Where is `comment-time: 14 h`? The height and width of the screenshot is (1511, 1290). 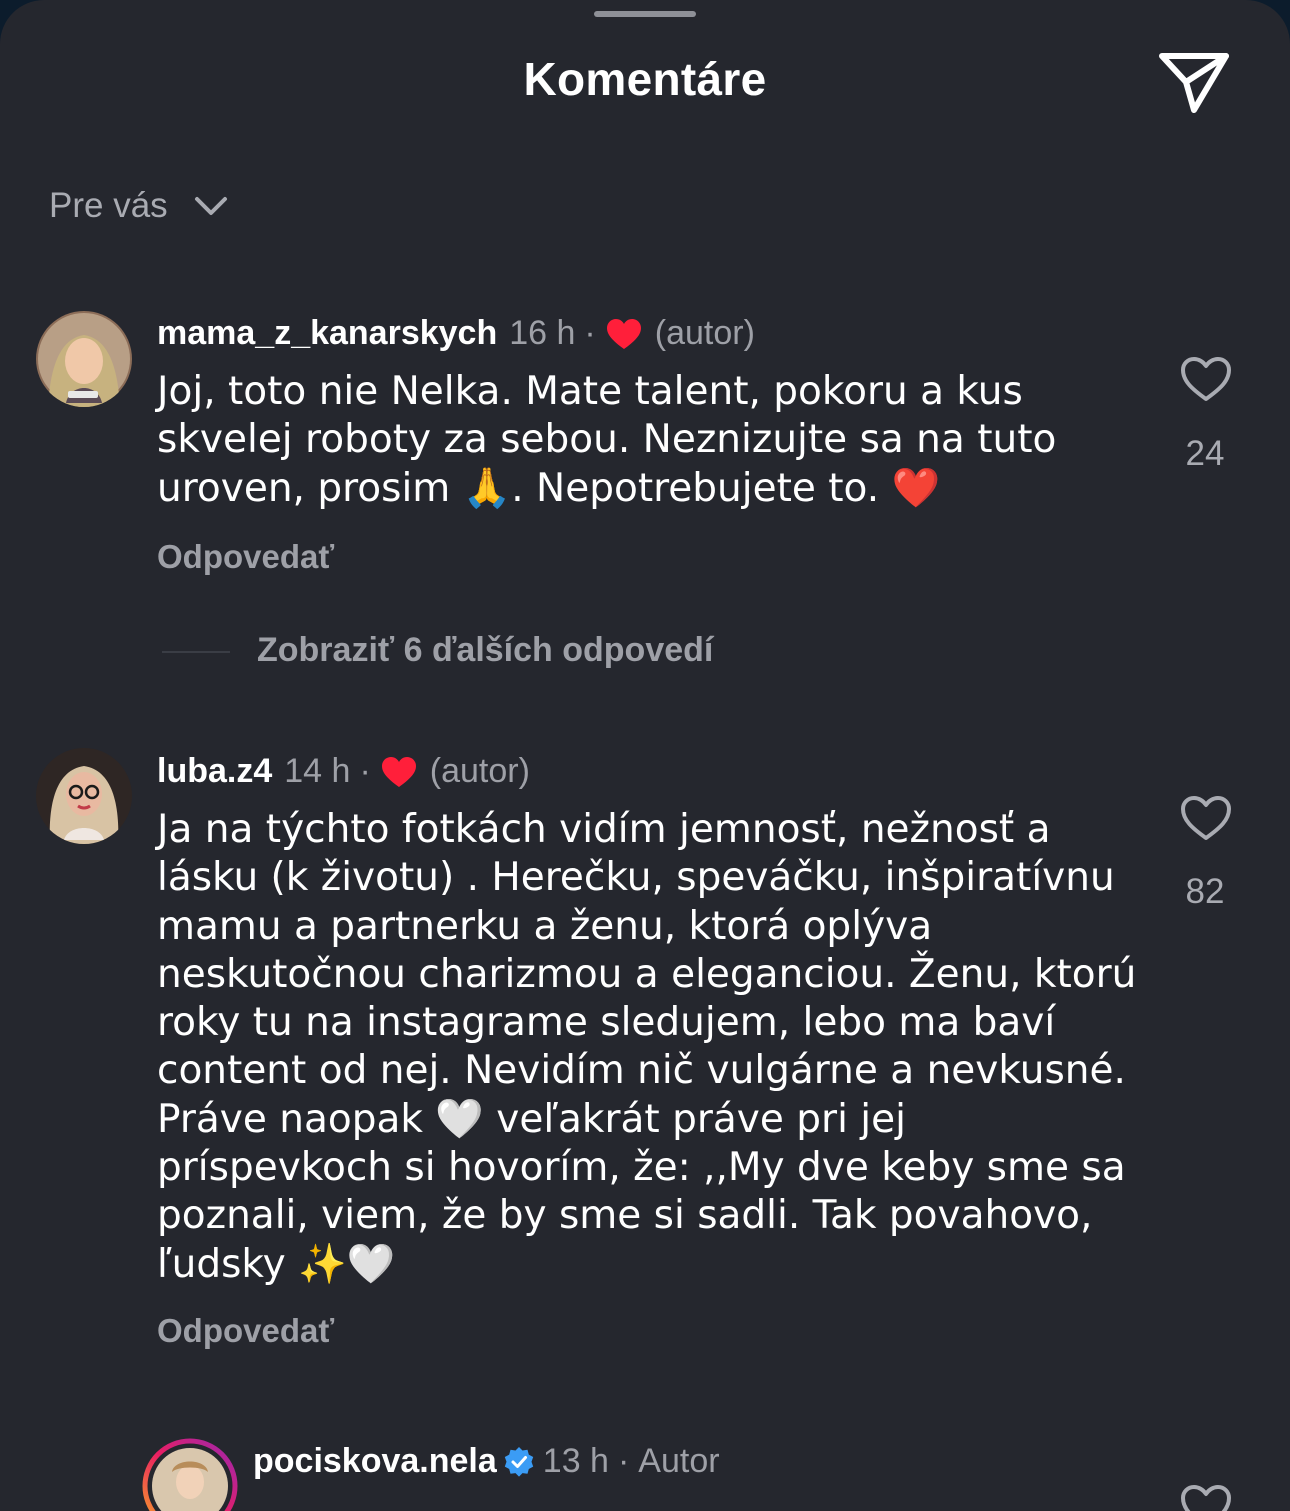 comment-time: 14 h is located at coordinates (317, 771).